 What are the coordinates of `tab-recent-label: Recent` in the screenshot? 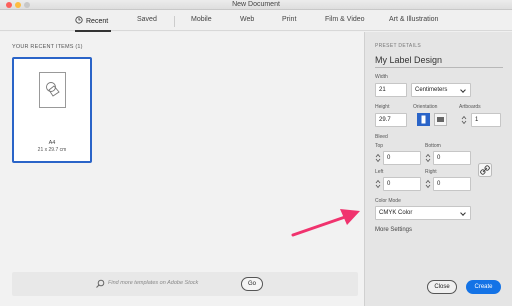 It's located at (97, 21).